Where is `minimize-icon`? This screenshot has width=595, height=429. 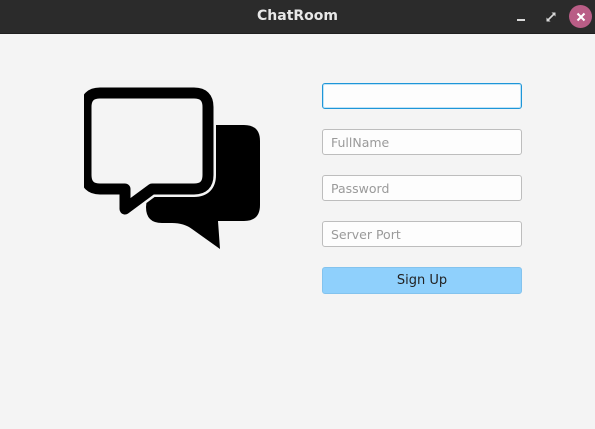
minimize-icon is located at coordinates (521, 20).